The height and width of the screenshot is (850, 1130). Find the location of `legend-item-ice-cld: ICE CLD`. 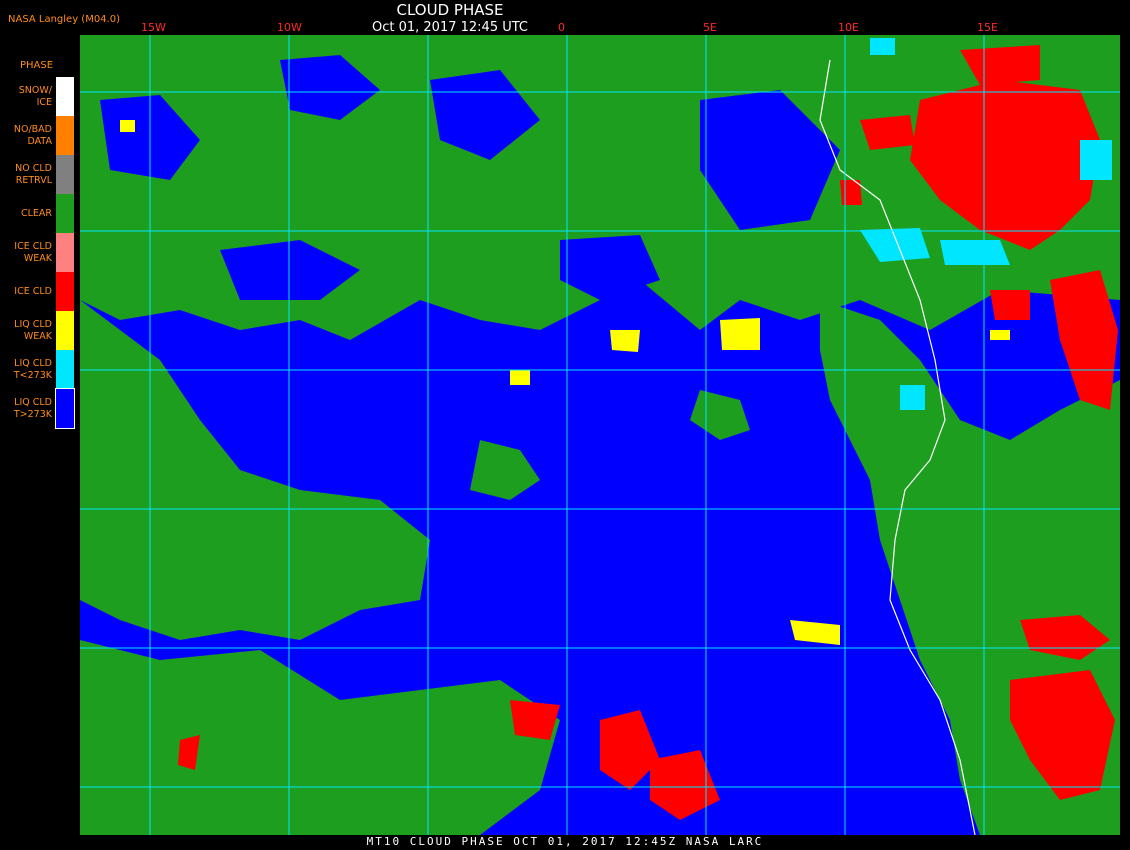

legend-item-ice-cld: ICE CLD is located at coordinates (39, 291).